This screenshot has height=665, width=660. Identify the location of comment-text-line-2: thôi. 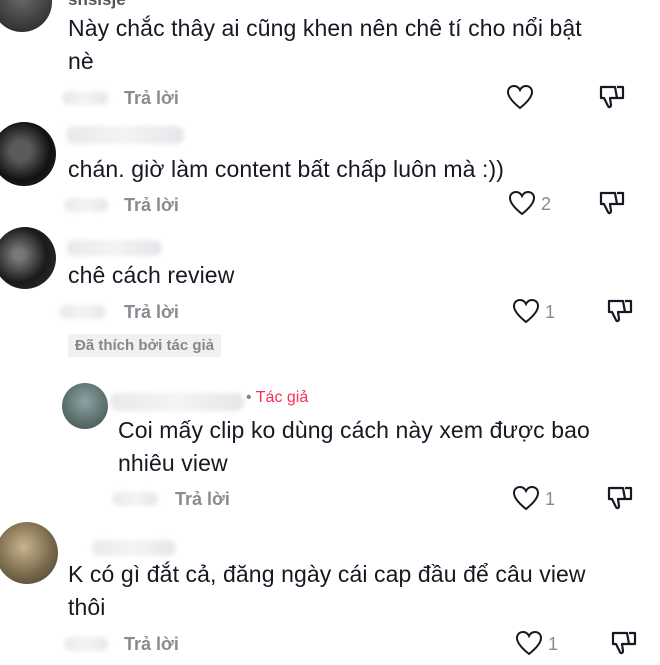
(87, 607).